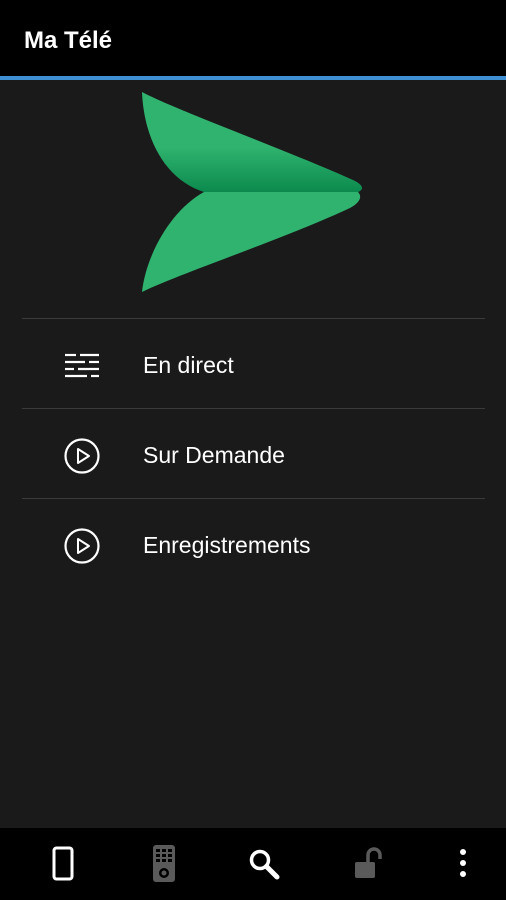 The width and height of the screenshot is (506, 900). Describe the element at coordinates (253, 38) in the screenshot. I see `app-bar: Ma Télé` at that location.